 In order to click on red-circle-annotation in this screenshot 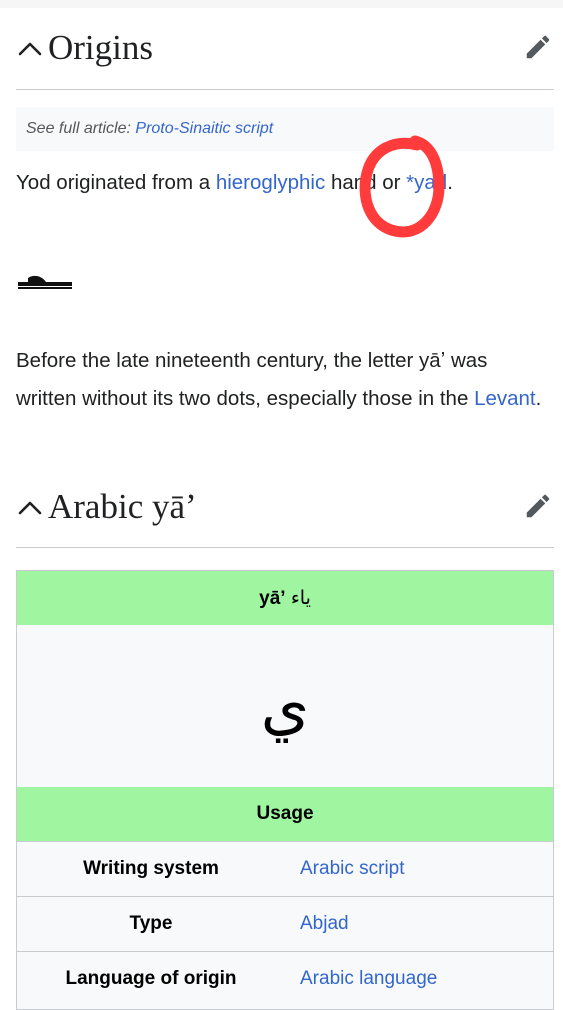, I will do `click(402, 186)`.